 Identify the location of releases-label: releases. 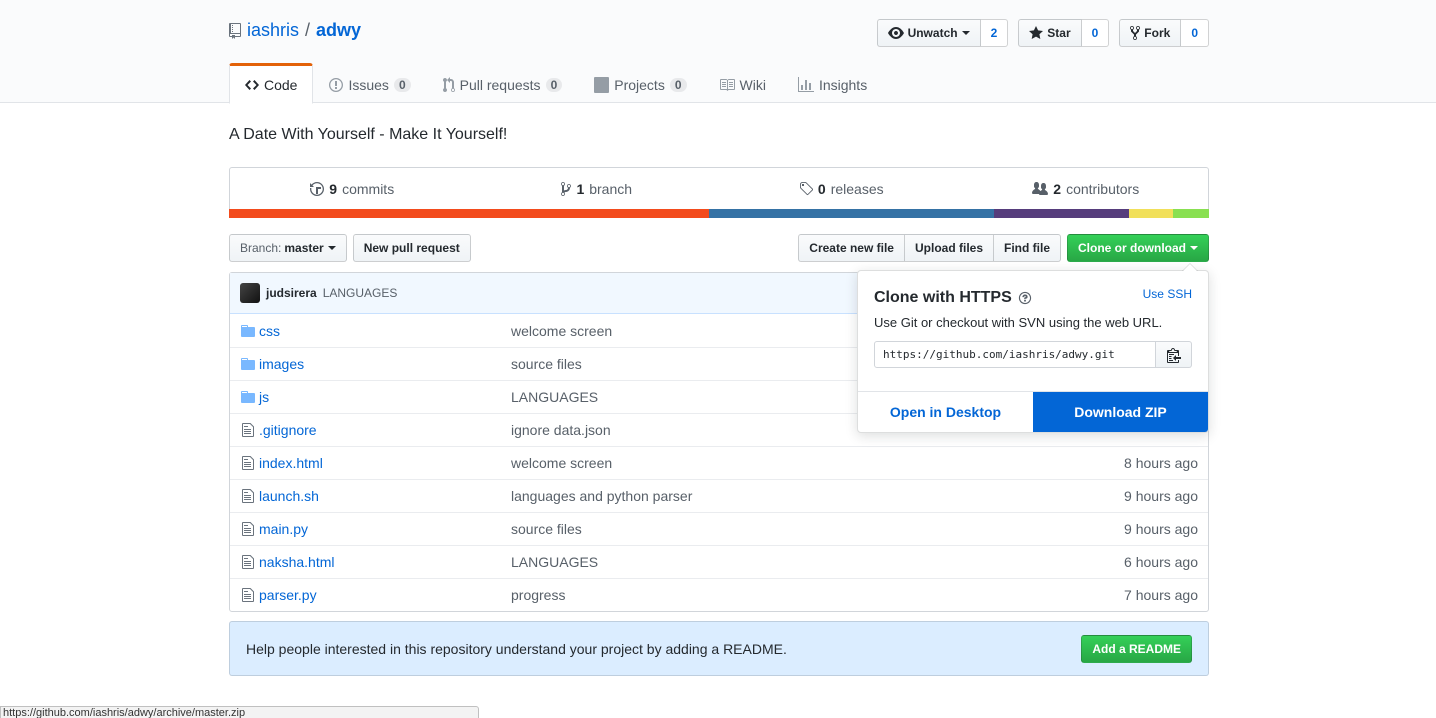
(857, 189).